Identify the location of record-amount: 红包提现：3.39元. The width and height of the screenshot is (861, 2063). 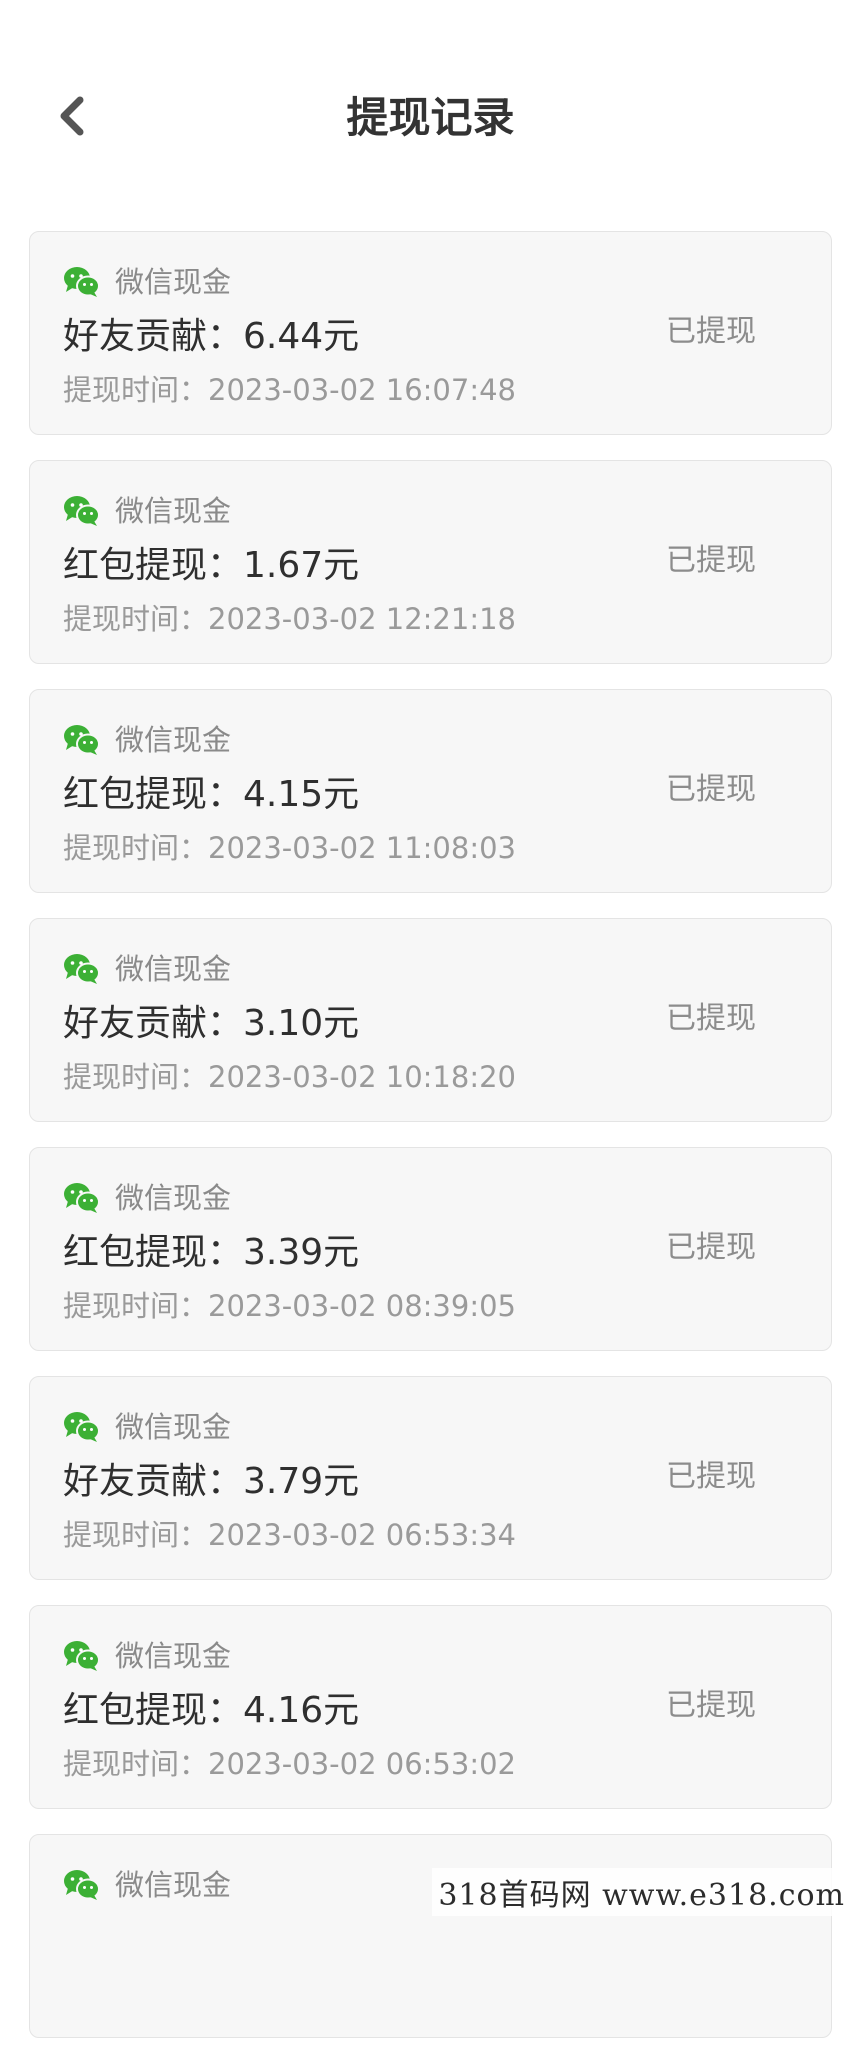
(211, 1252).